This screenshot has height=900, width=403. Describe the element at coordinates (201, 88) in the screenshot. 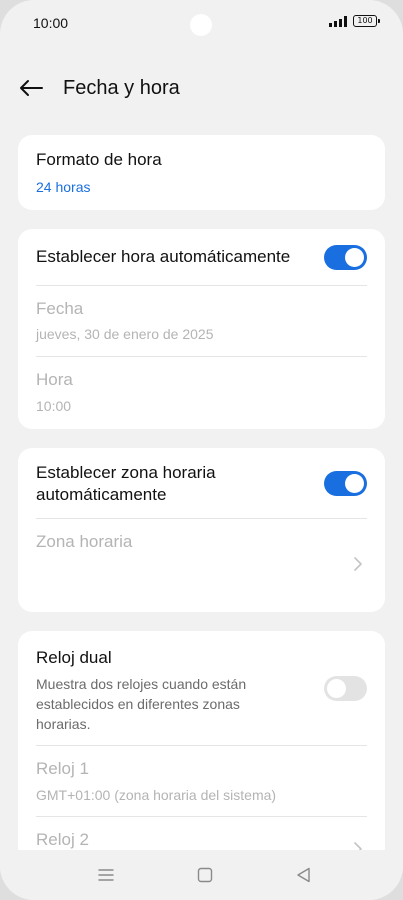

I see `page-header: Fecha y hora` at that location.